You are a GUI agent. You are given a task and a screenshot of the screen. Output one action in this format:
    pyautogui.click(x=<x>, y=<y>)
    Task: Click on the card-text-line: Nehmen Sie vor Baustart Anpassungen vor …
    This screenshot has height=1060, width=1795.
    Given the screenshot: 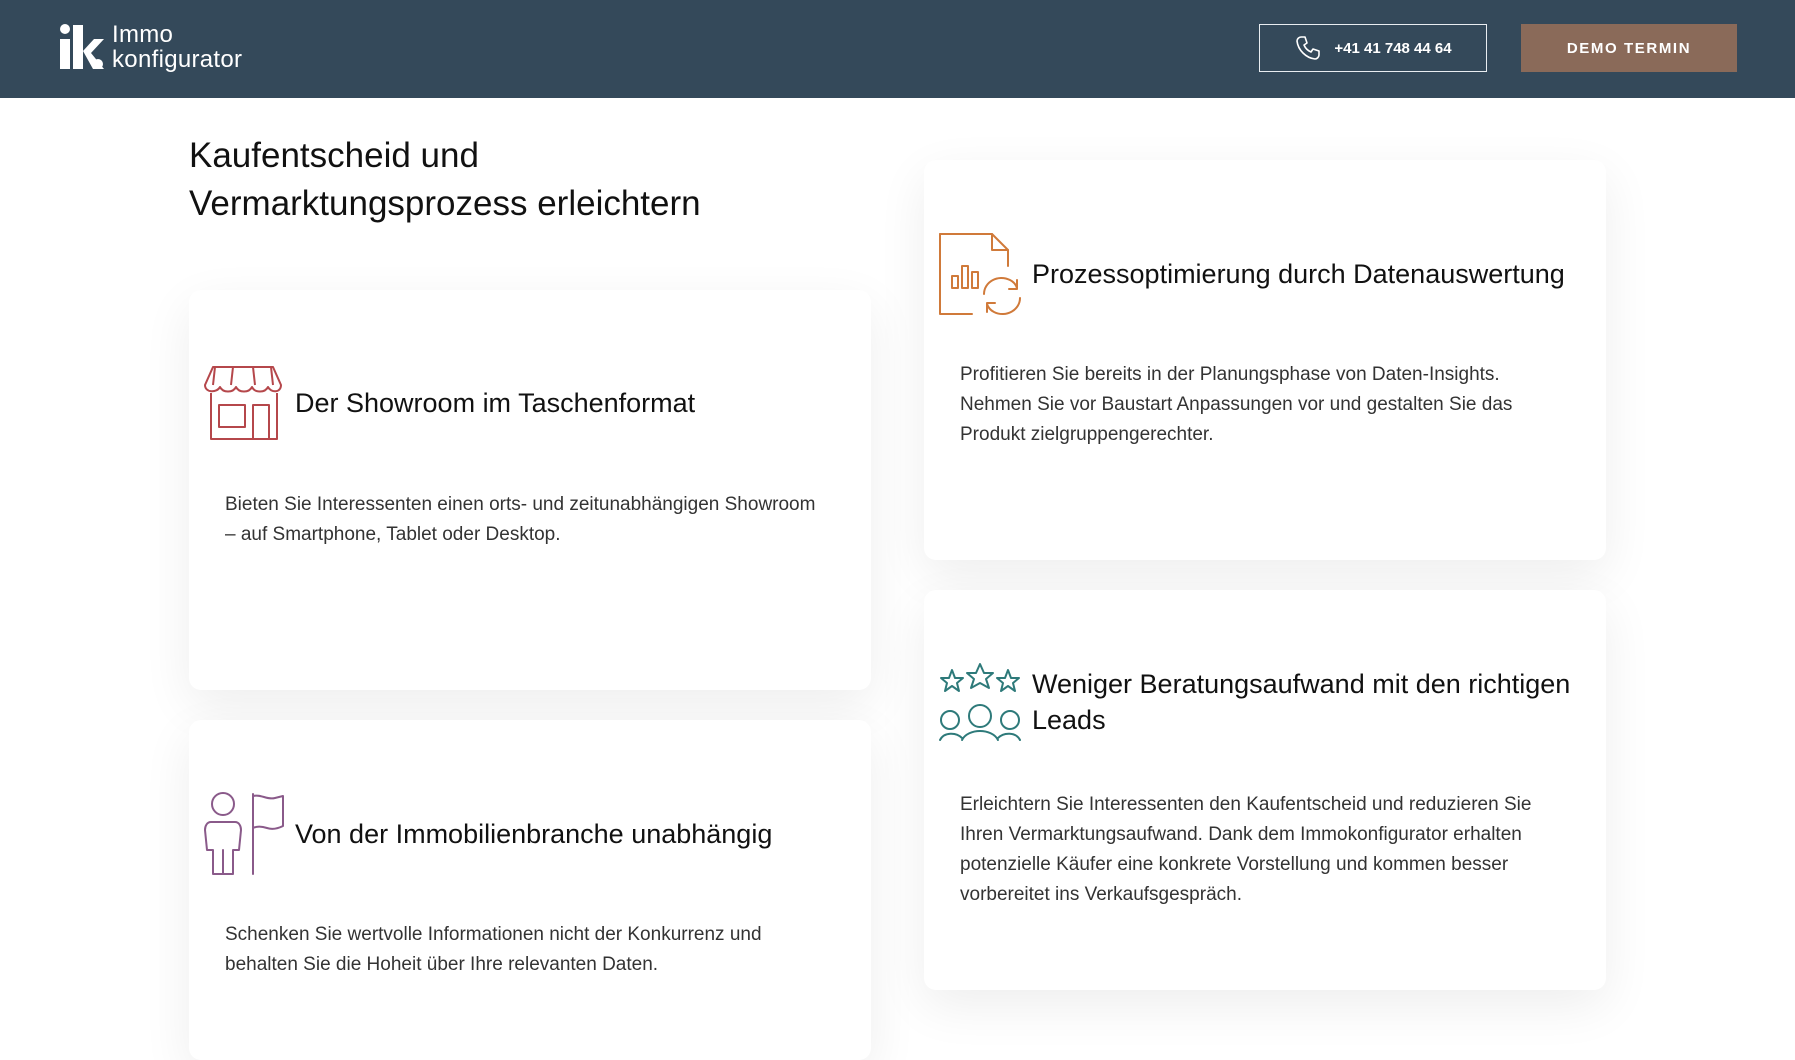 What is the action you would take?
    pyautogui.click(x=1236, y=404)
    